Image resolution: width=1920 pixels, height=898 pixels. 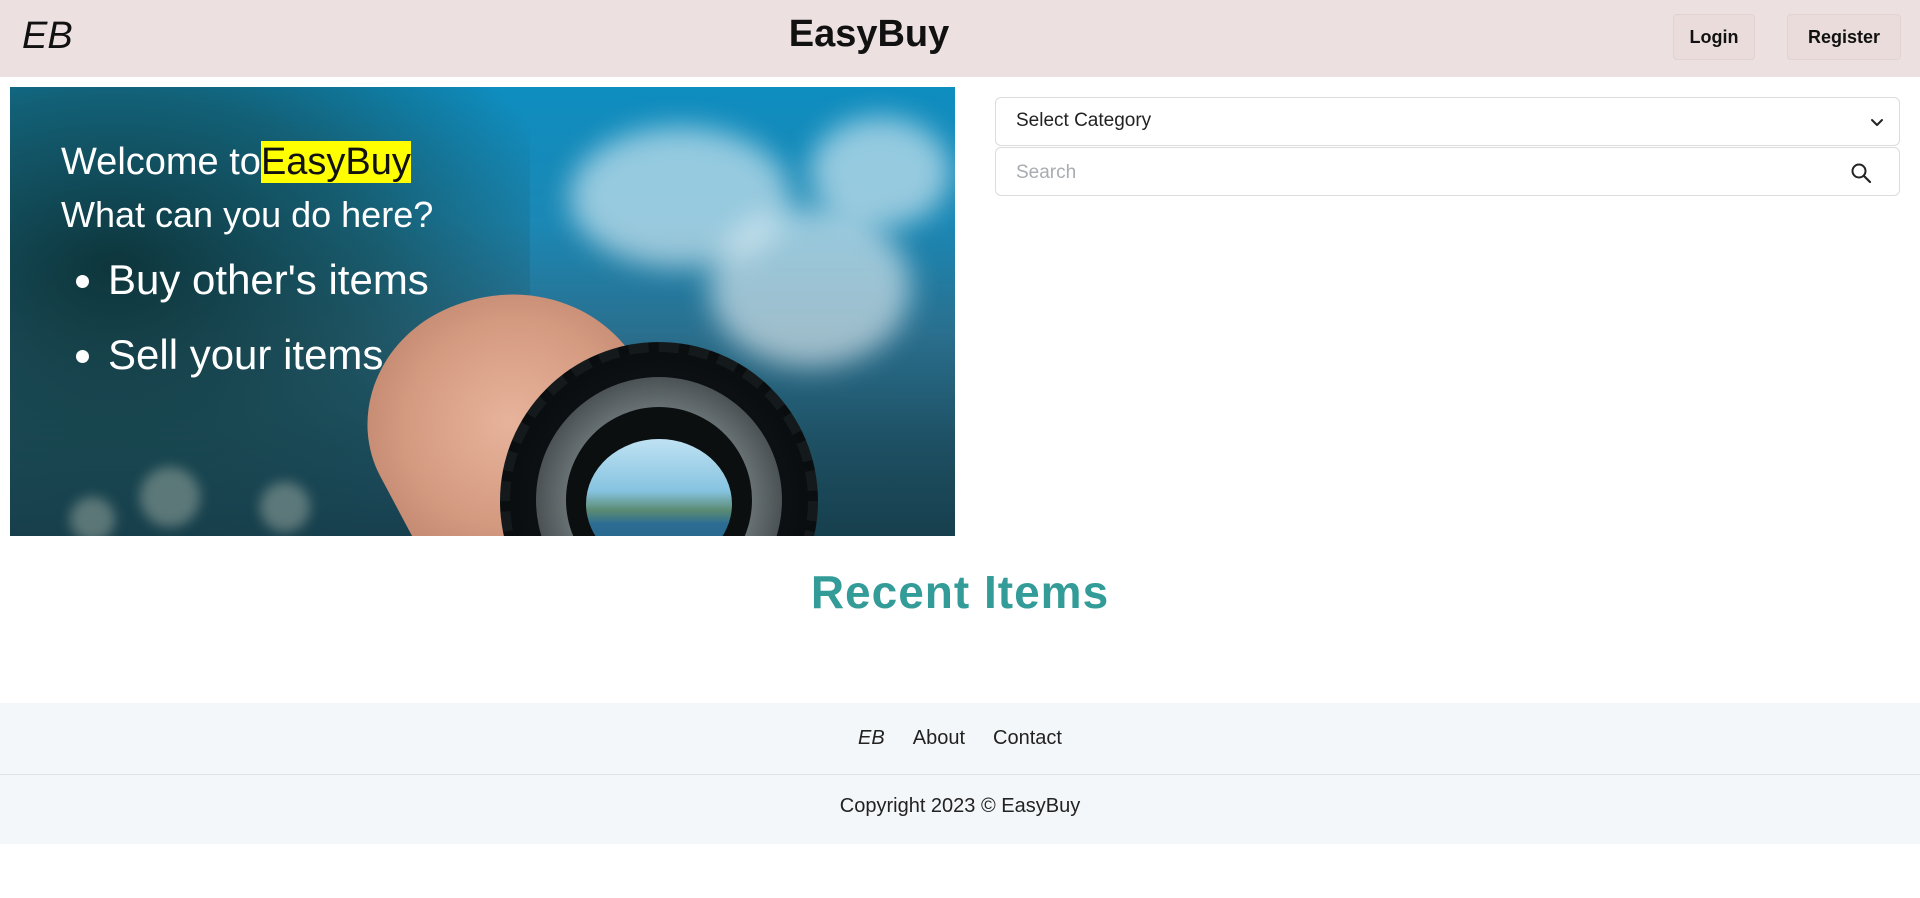 What do you see at coordinates (1447, 121) in the screenshot?
I see `category-select: Select Category` at bounding box center [1447, 121].